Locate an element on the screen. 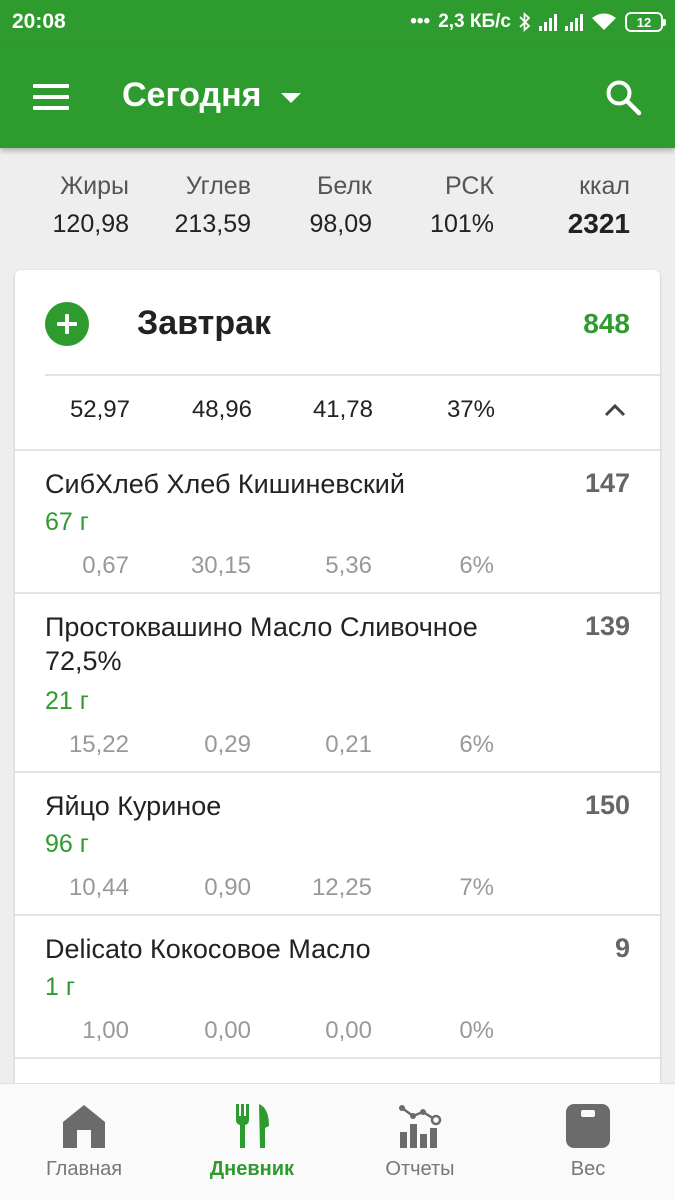  reports-chart-icon is located at coordinates (420, 1126).